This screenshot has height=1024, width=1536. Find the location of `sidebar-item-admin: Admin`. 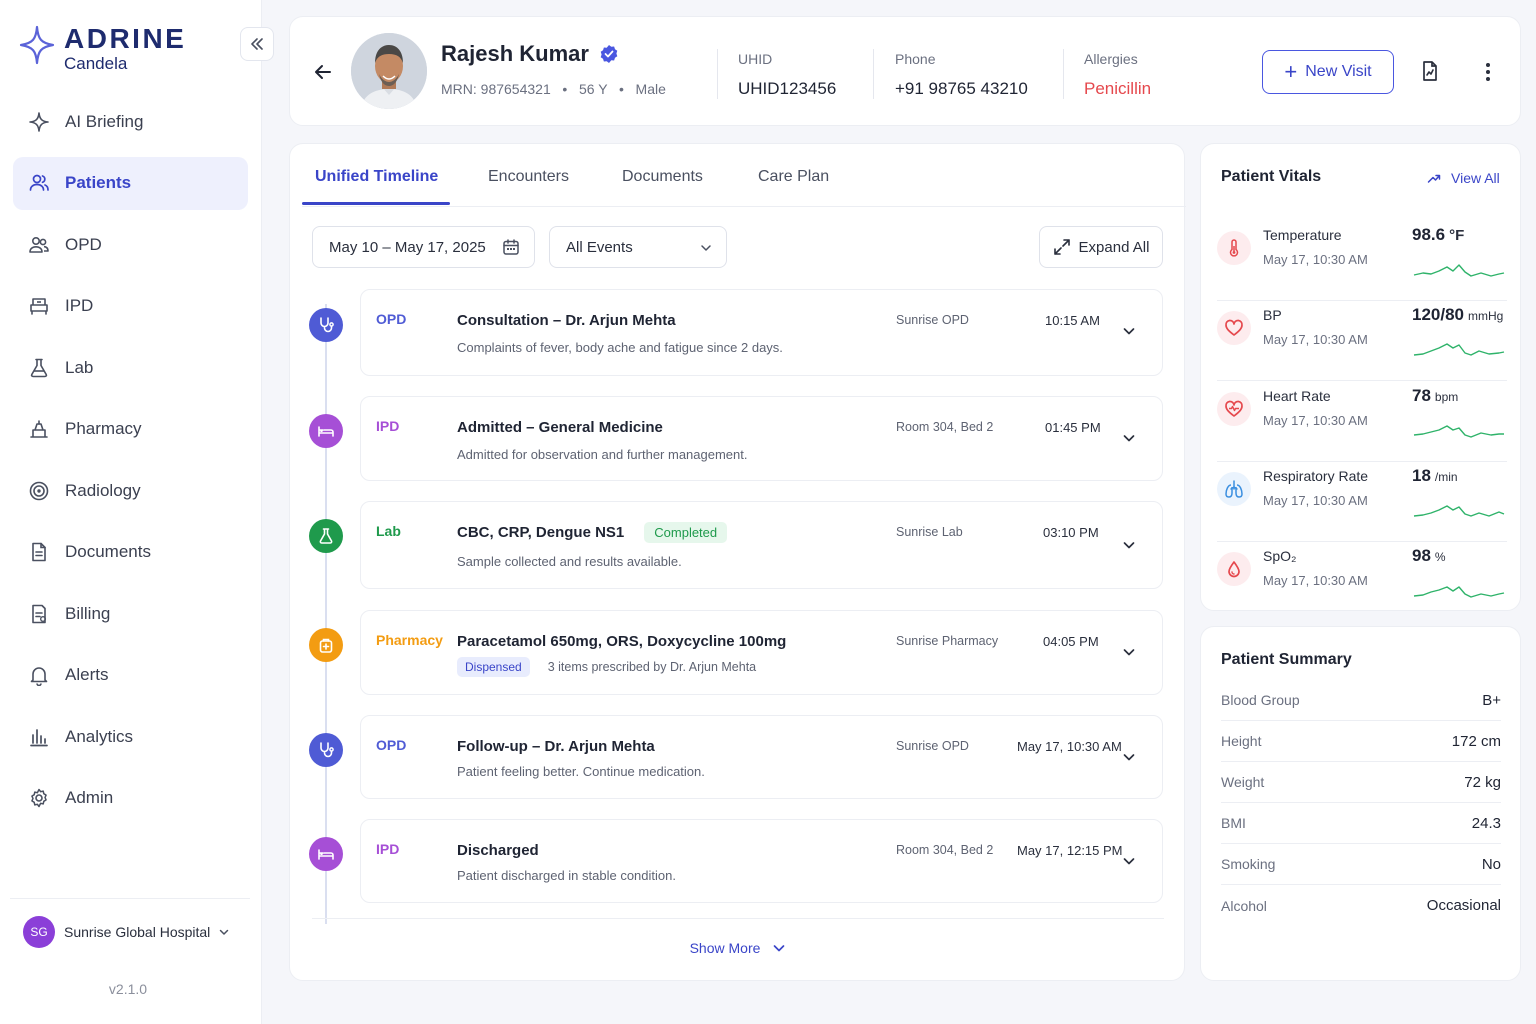

sidebar-item-admin: Admin is located at coordinates (130, 798).